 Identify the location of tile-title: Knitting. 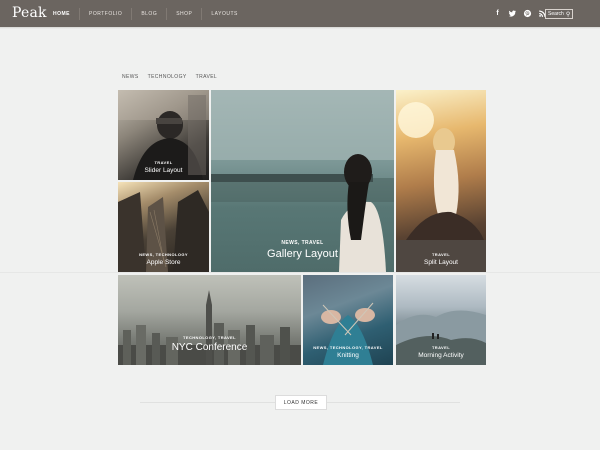
(348, 355).